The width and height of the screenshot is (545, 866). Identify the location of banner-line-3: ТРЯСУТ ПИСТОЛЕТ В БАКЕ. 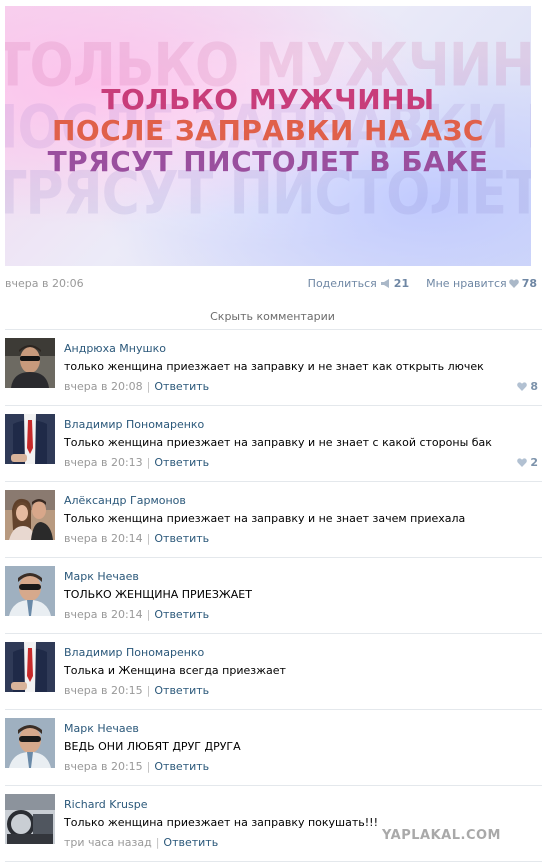
(268, 161).